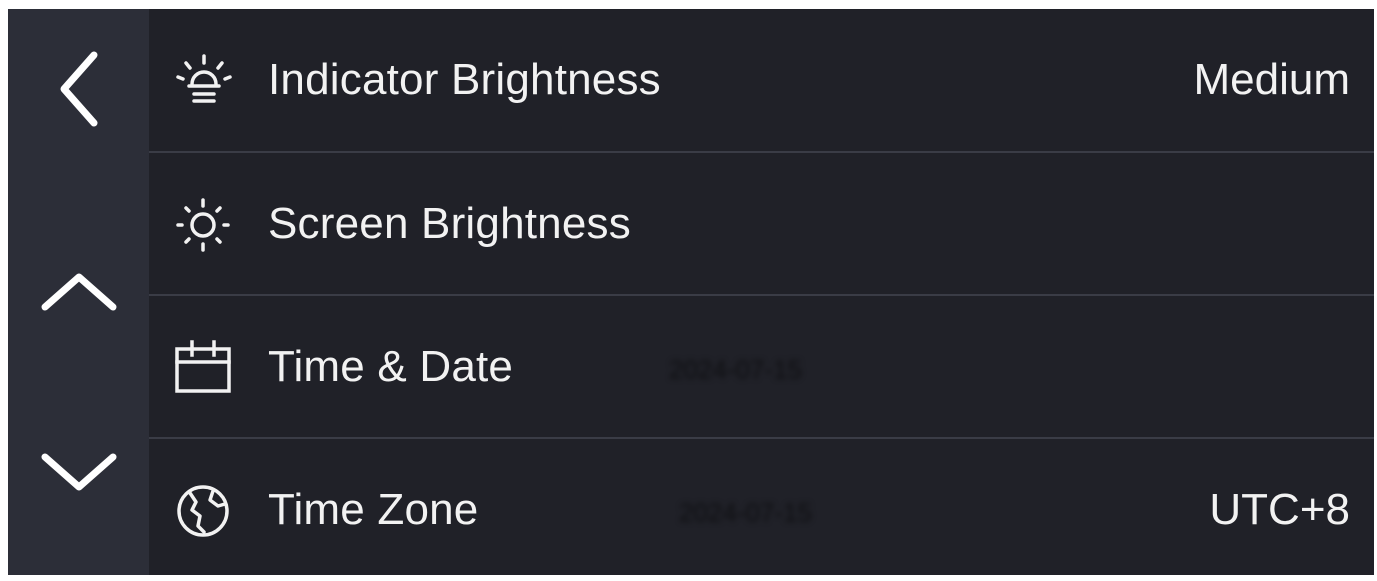 Image resolution: width=1377 pixels, height=581 pixels. What do you see at coordinates (391, 366) in the screenshot?
I see `setting-label: Time & Date` at bounding box center [391, 366].